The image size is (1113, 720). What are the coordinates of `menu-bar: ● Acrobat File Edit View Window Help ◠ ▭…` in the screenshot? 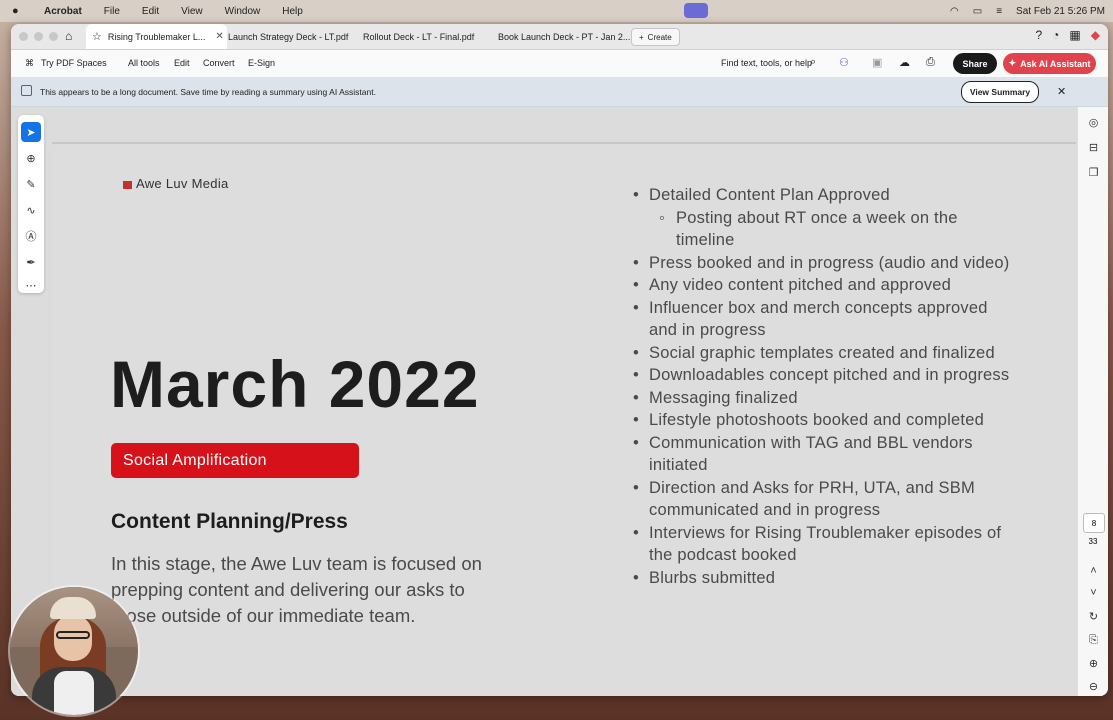 It's located at (556, 11).